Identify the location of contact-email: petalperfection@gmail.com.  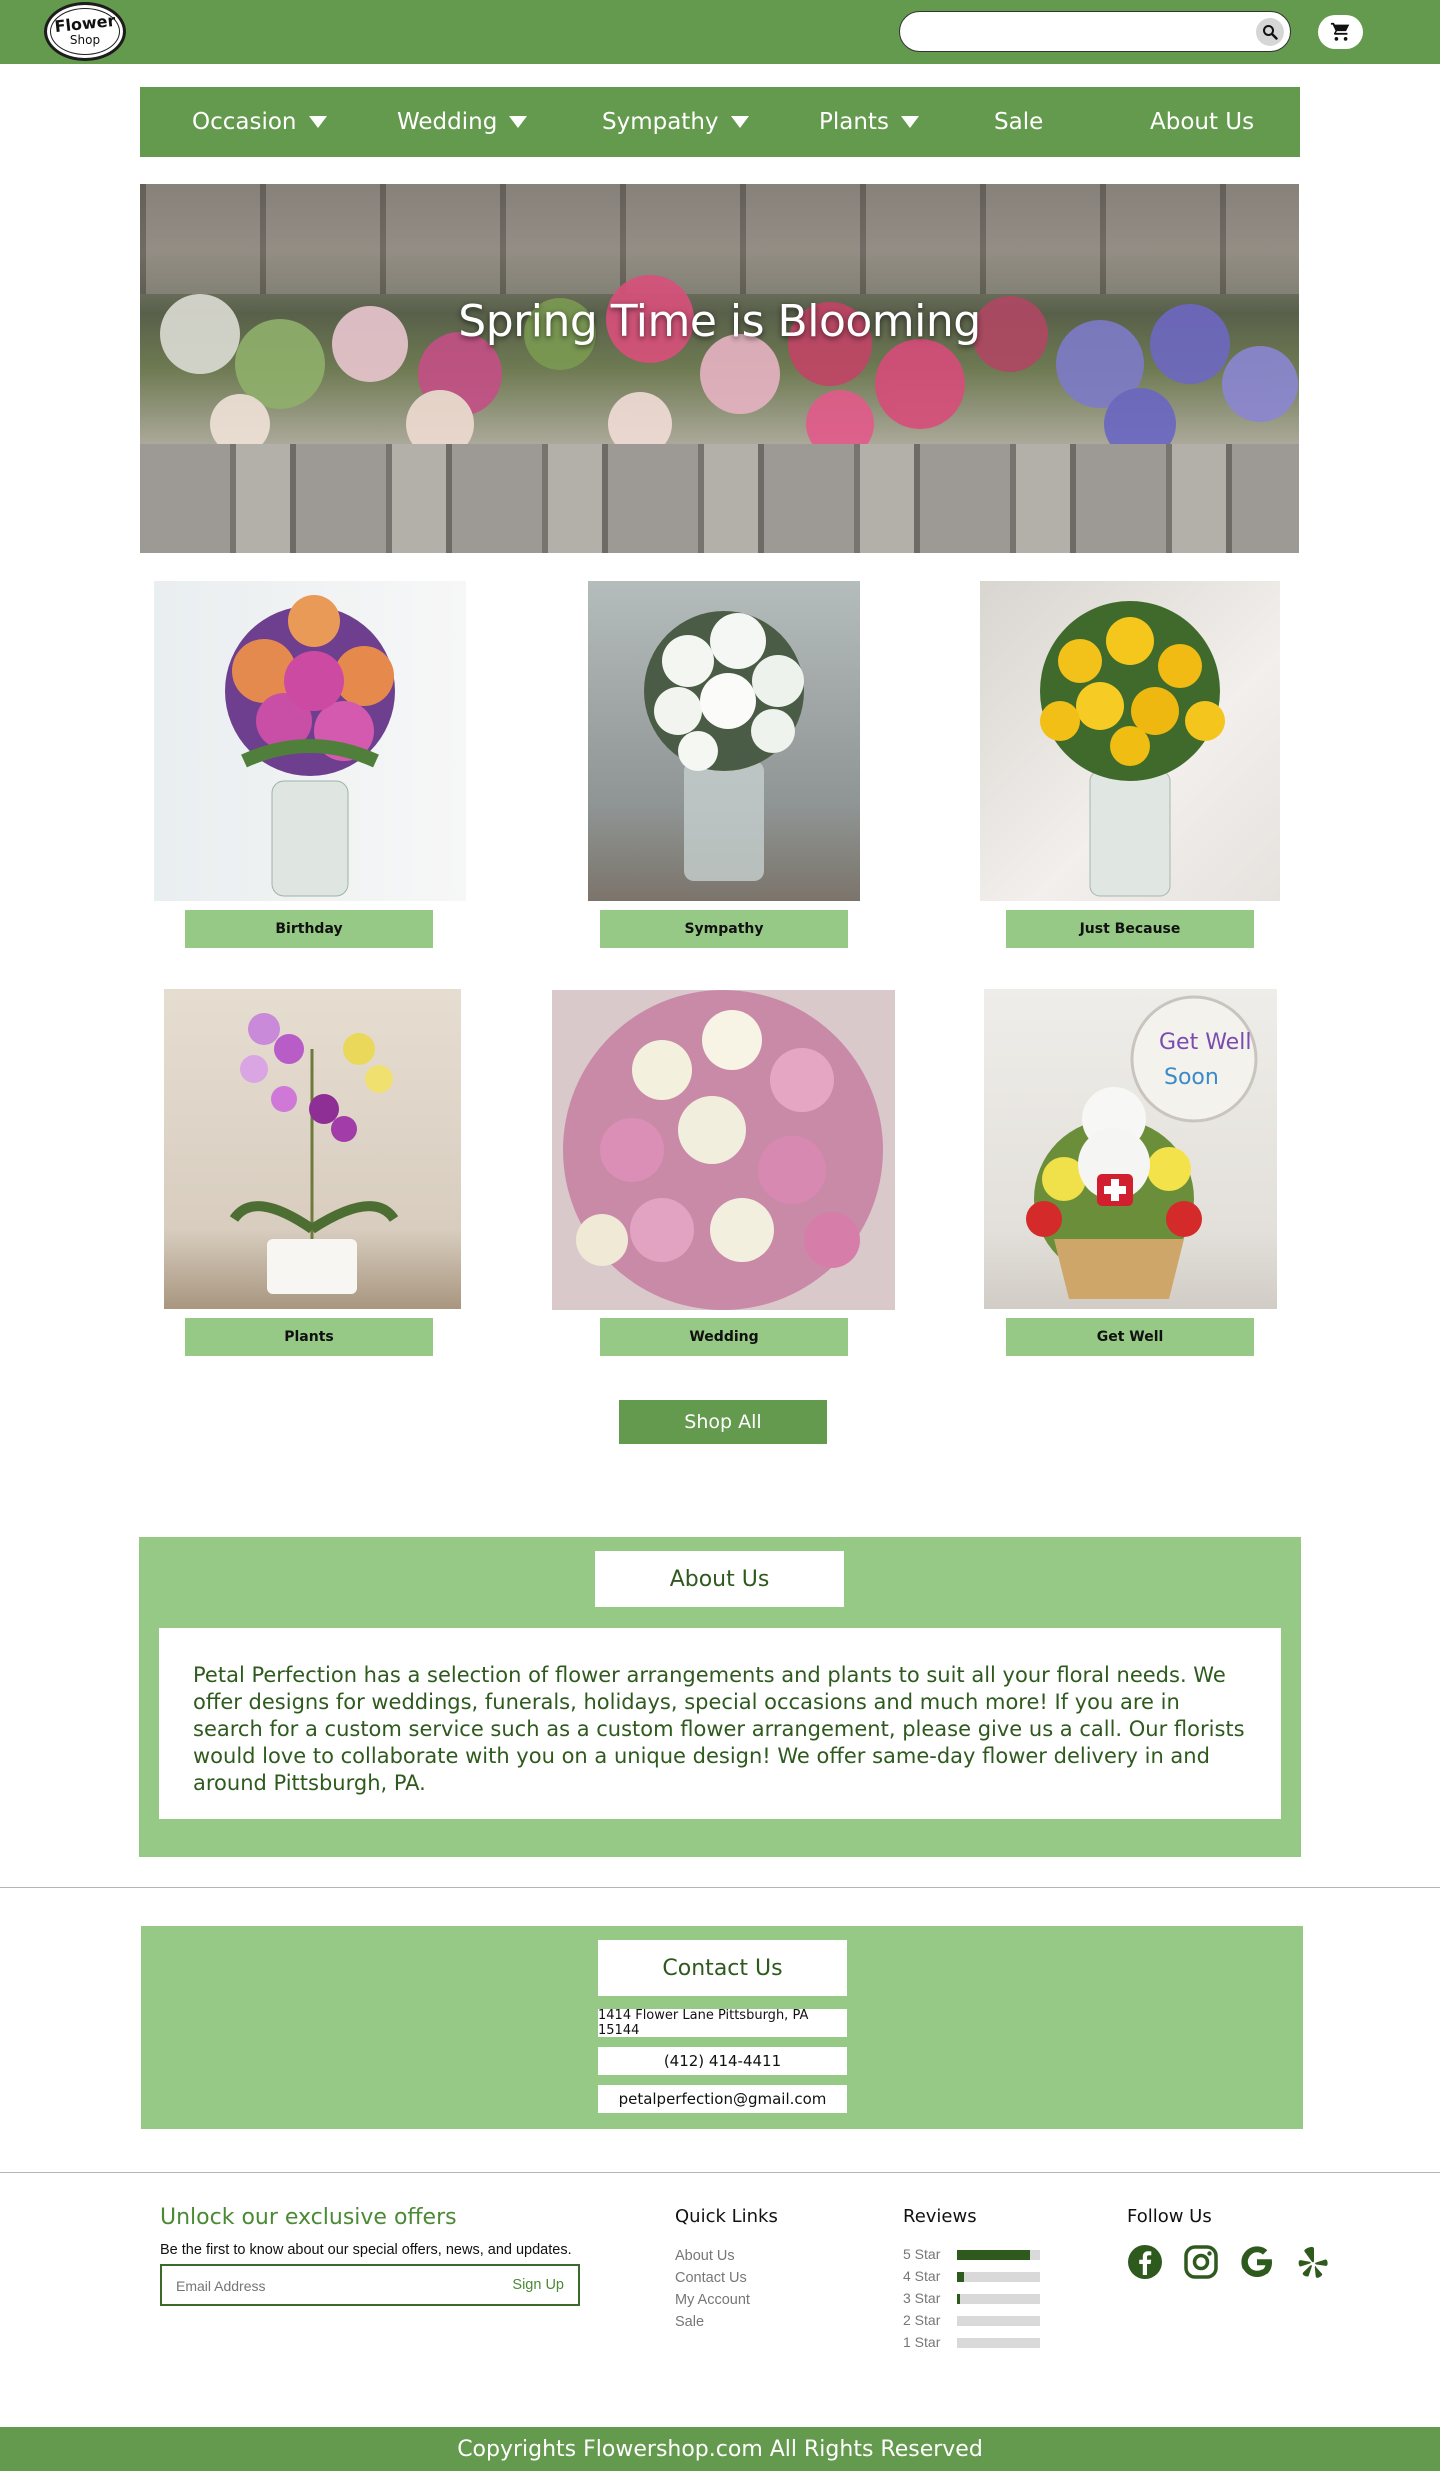
(722, 2099).